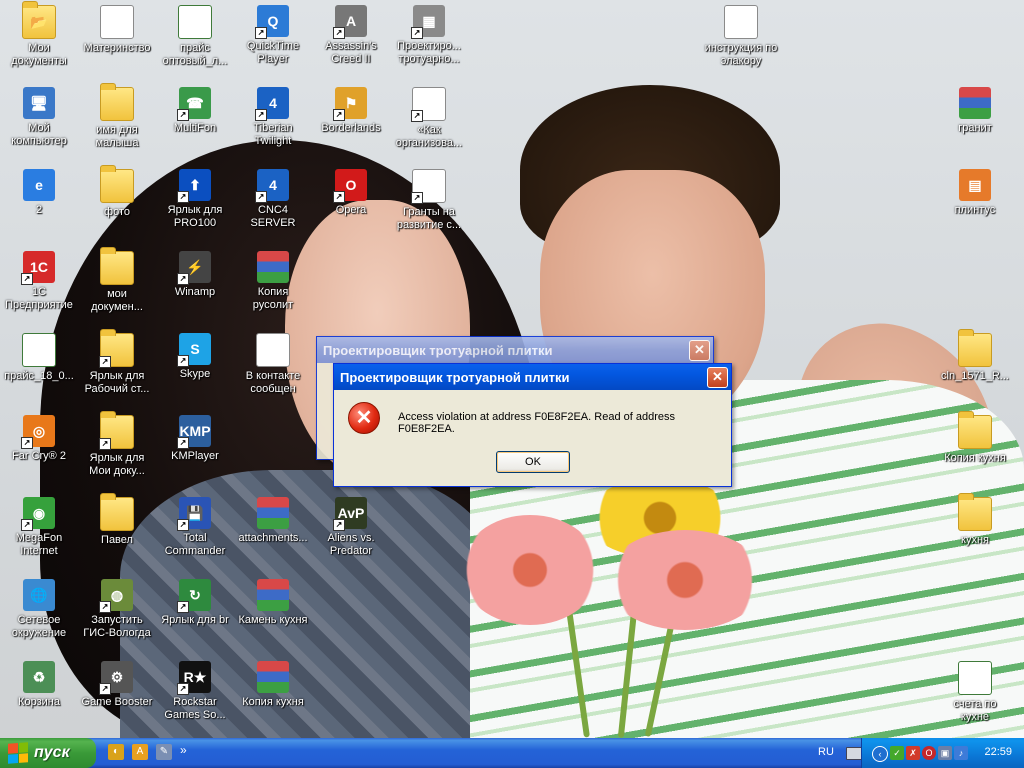 The height and width of the screenshot is (768, 1024). I want to click on 1c-icon: 1С ↗, so click(38, 268).